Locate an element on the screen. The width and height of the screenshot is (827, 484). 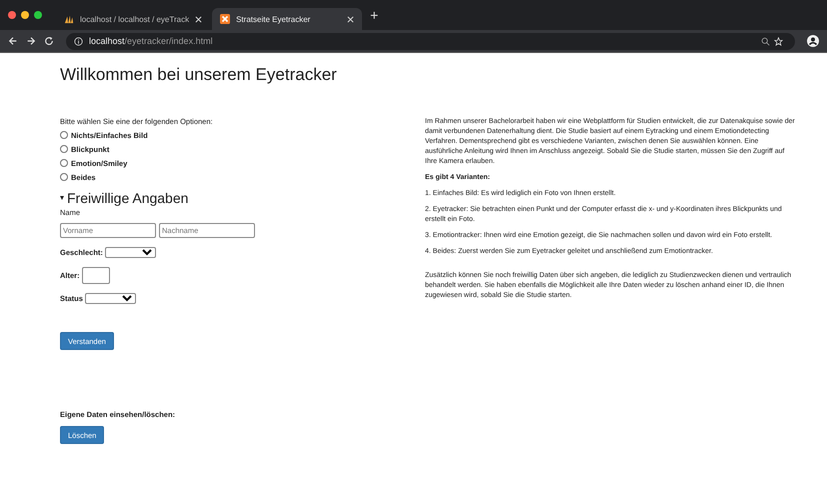
window-controls-icon is located at coordinates (25, 15).